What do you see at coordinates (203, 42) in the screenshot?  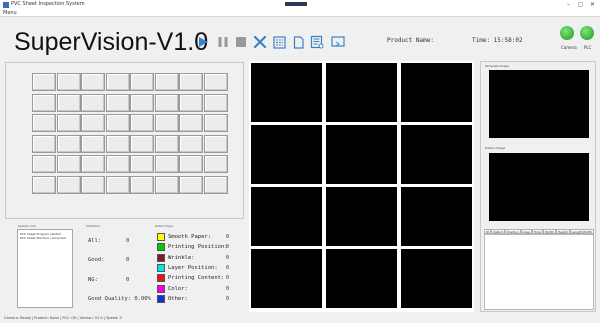 I see `play-button` at bounding box center [203, 42].